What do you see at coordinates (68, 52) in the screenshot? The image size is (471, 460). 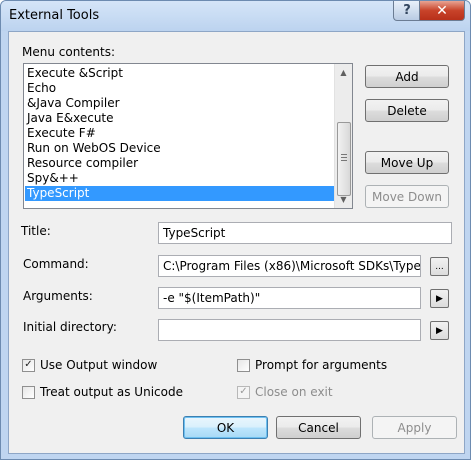 I see `menu-contents-label: Menu contents:` at bounding box center [68, 52].